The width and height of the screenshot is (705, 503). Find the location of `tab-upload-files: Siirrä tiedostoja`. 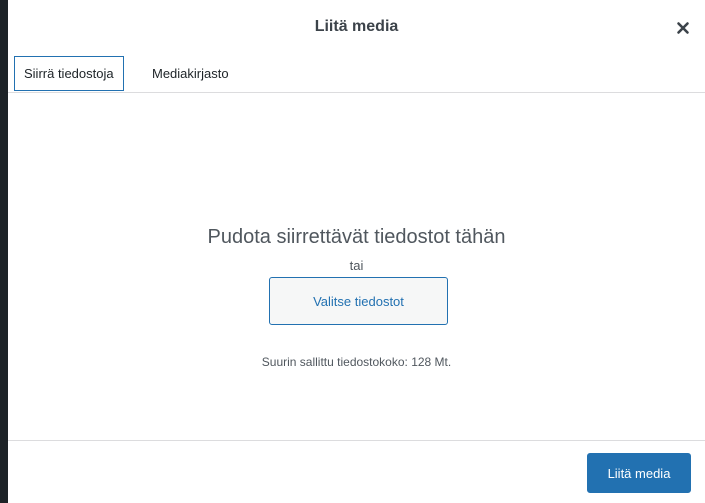

tab-upload-files: Siirrä tiedostoja is located at coordinates (69, 73).